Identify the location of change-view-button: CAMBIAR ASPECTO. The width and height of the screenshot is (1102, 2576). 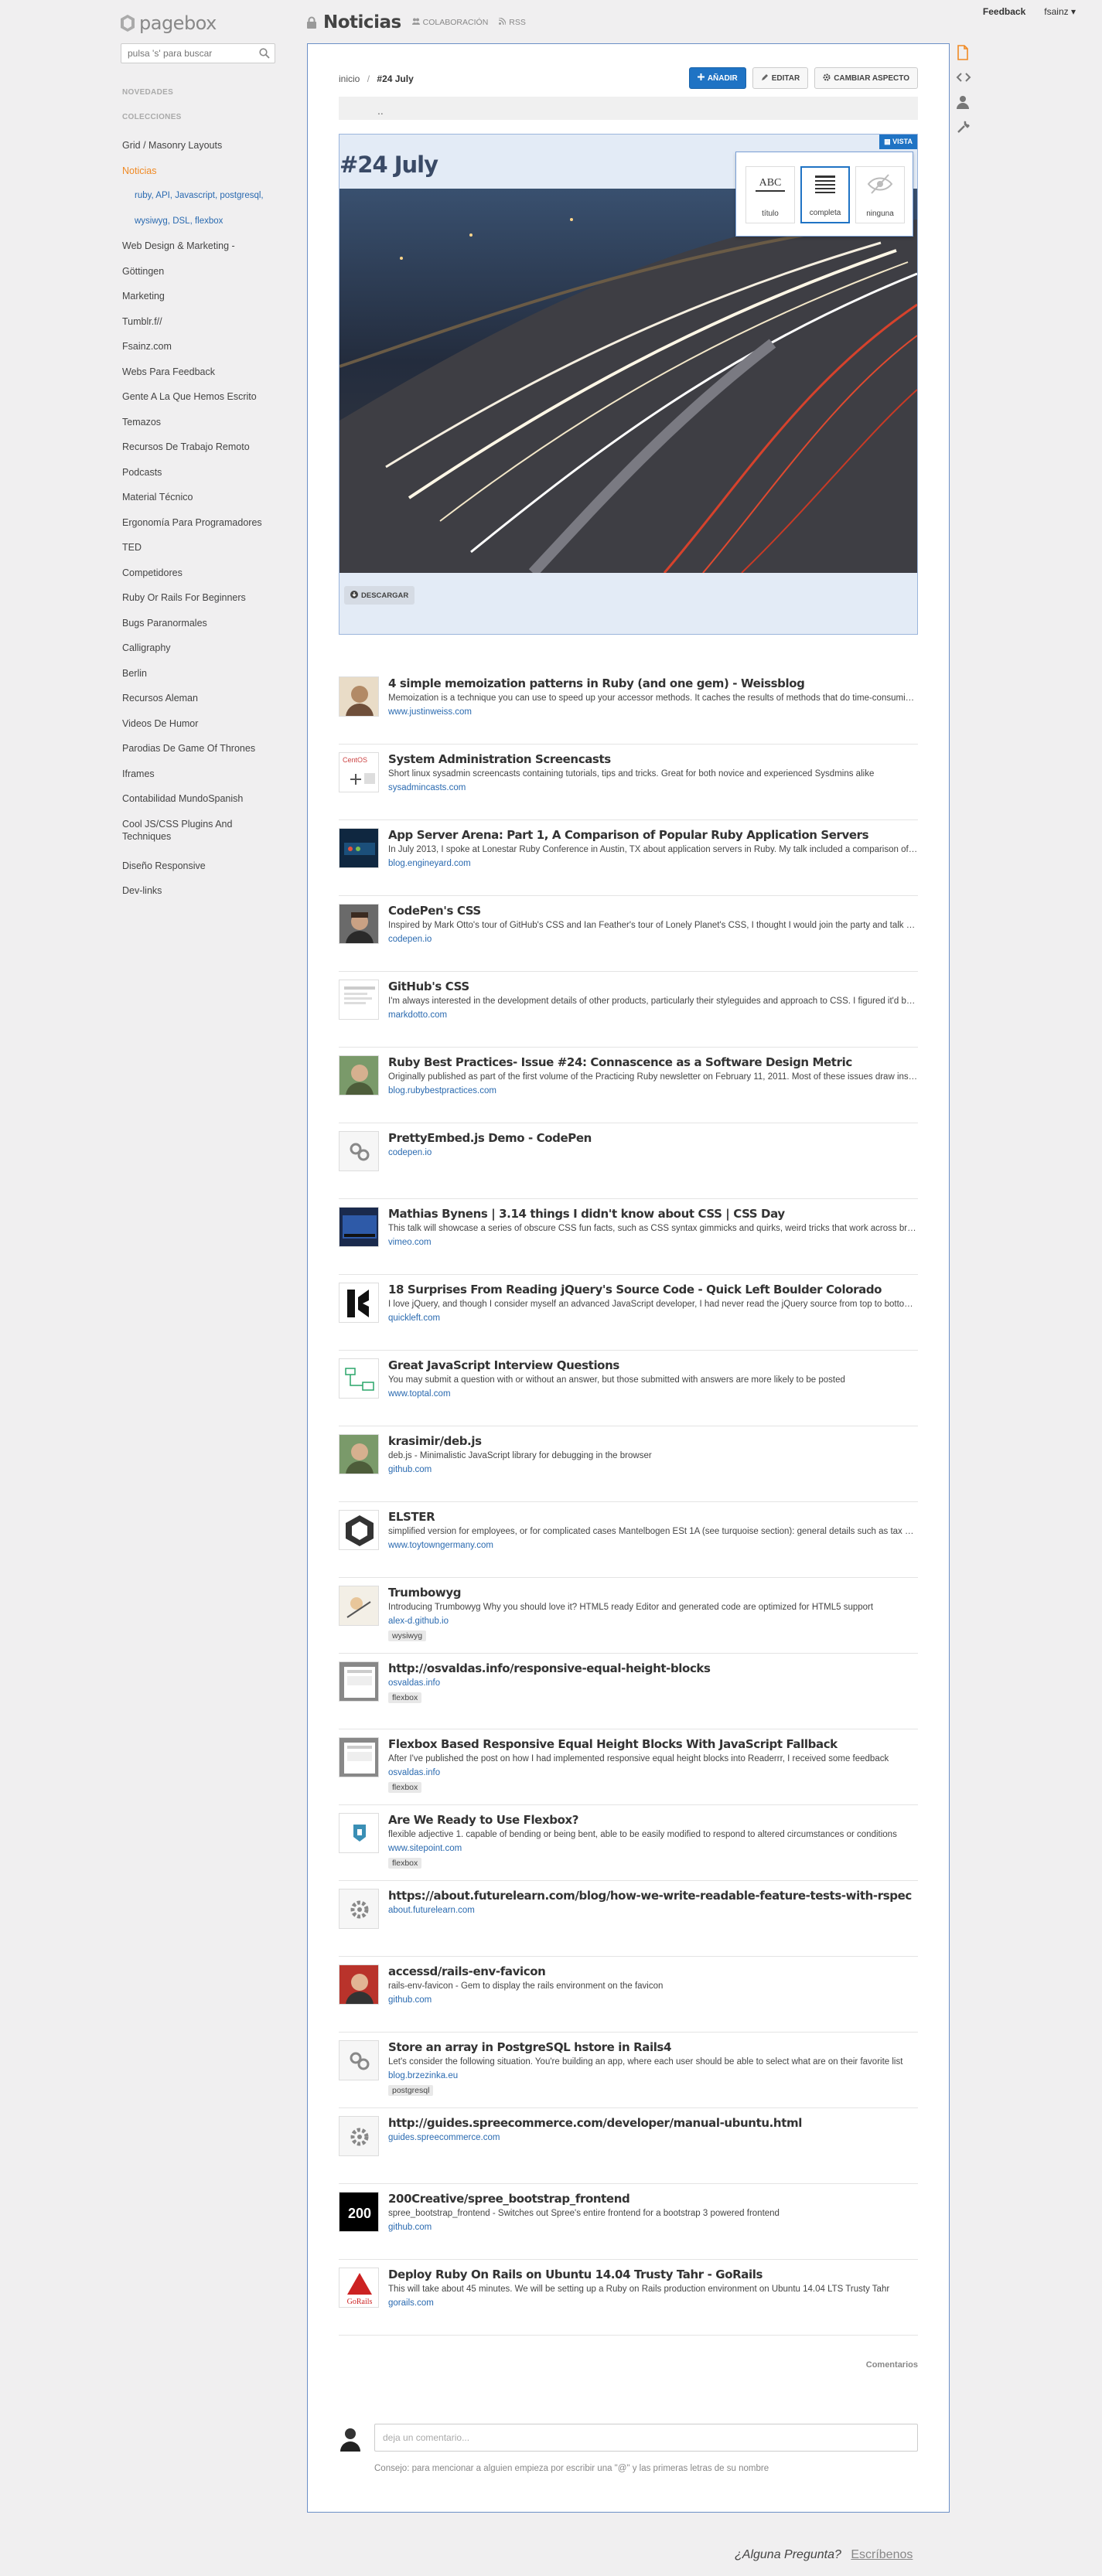
(866, 78).